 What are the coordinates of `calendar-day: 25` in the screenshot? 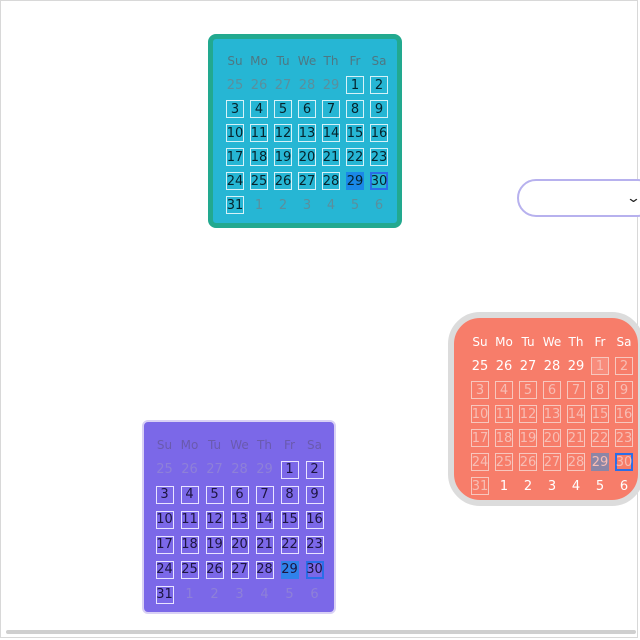 It's located at (189, 569).